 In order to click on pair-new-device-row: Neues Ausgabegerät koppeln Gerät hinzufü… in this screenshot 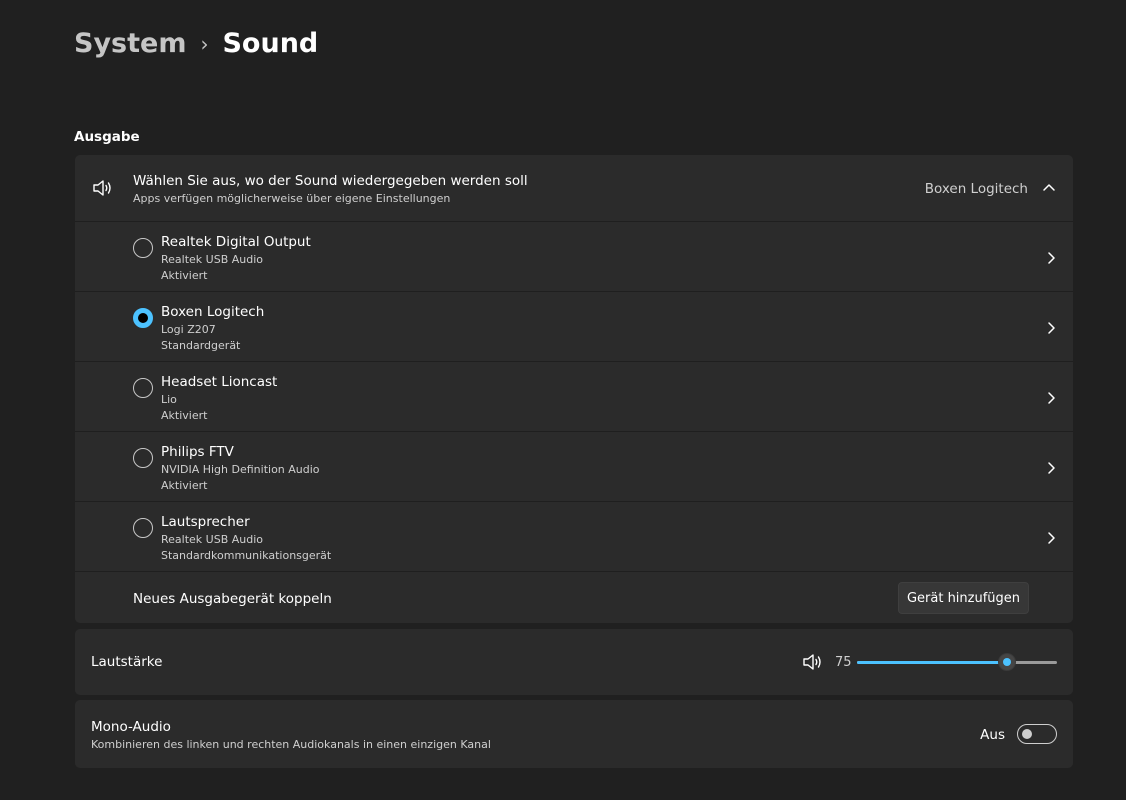, I will do `click(574, 597)`.